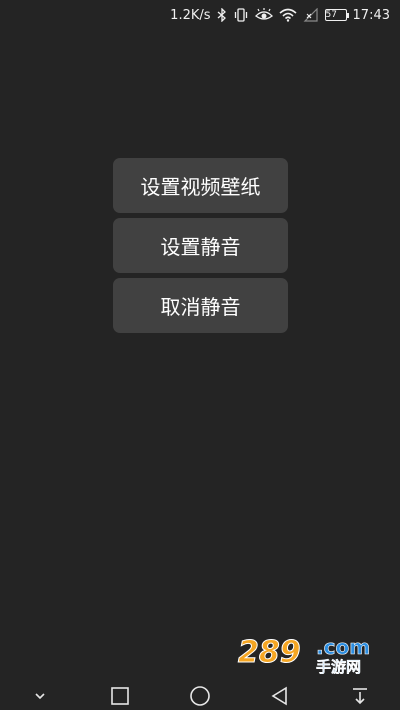 This screenshot has width=400, height=710. I want to click on wifi-icon, so click(288, 15).